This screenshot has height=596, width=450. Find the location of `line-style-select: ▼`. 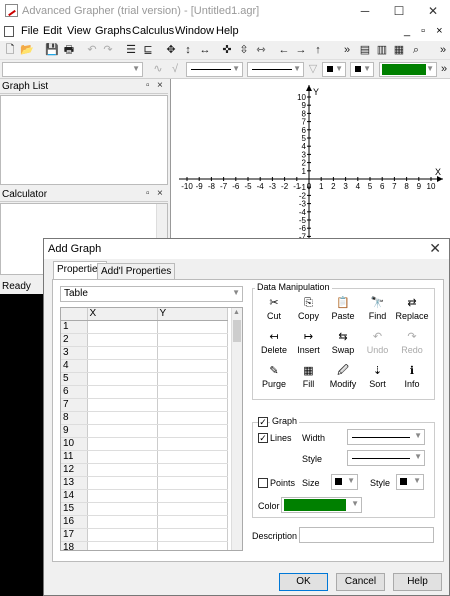

line-style-select: ▼ is located at coordinates (386, 458).